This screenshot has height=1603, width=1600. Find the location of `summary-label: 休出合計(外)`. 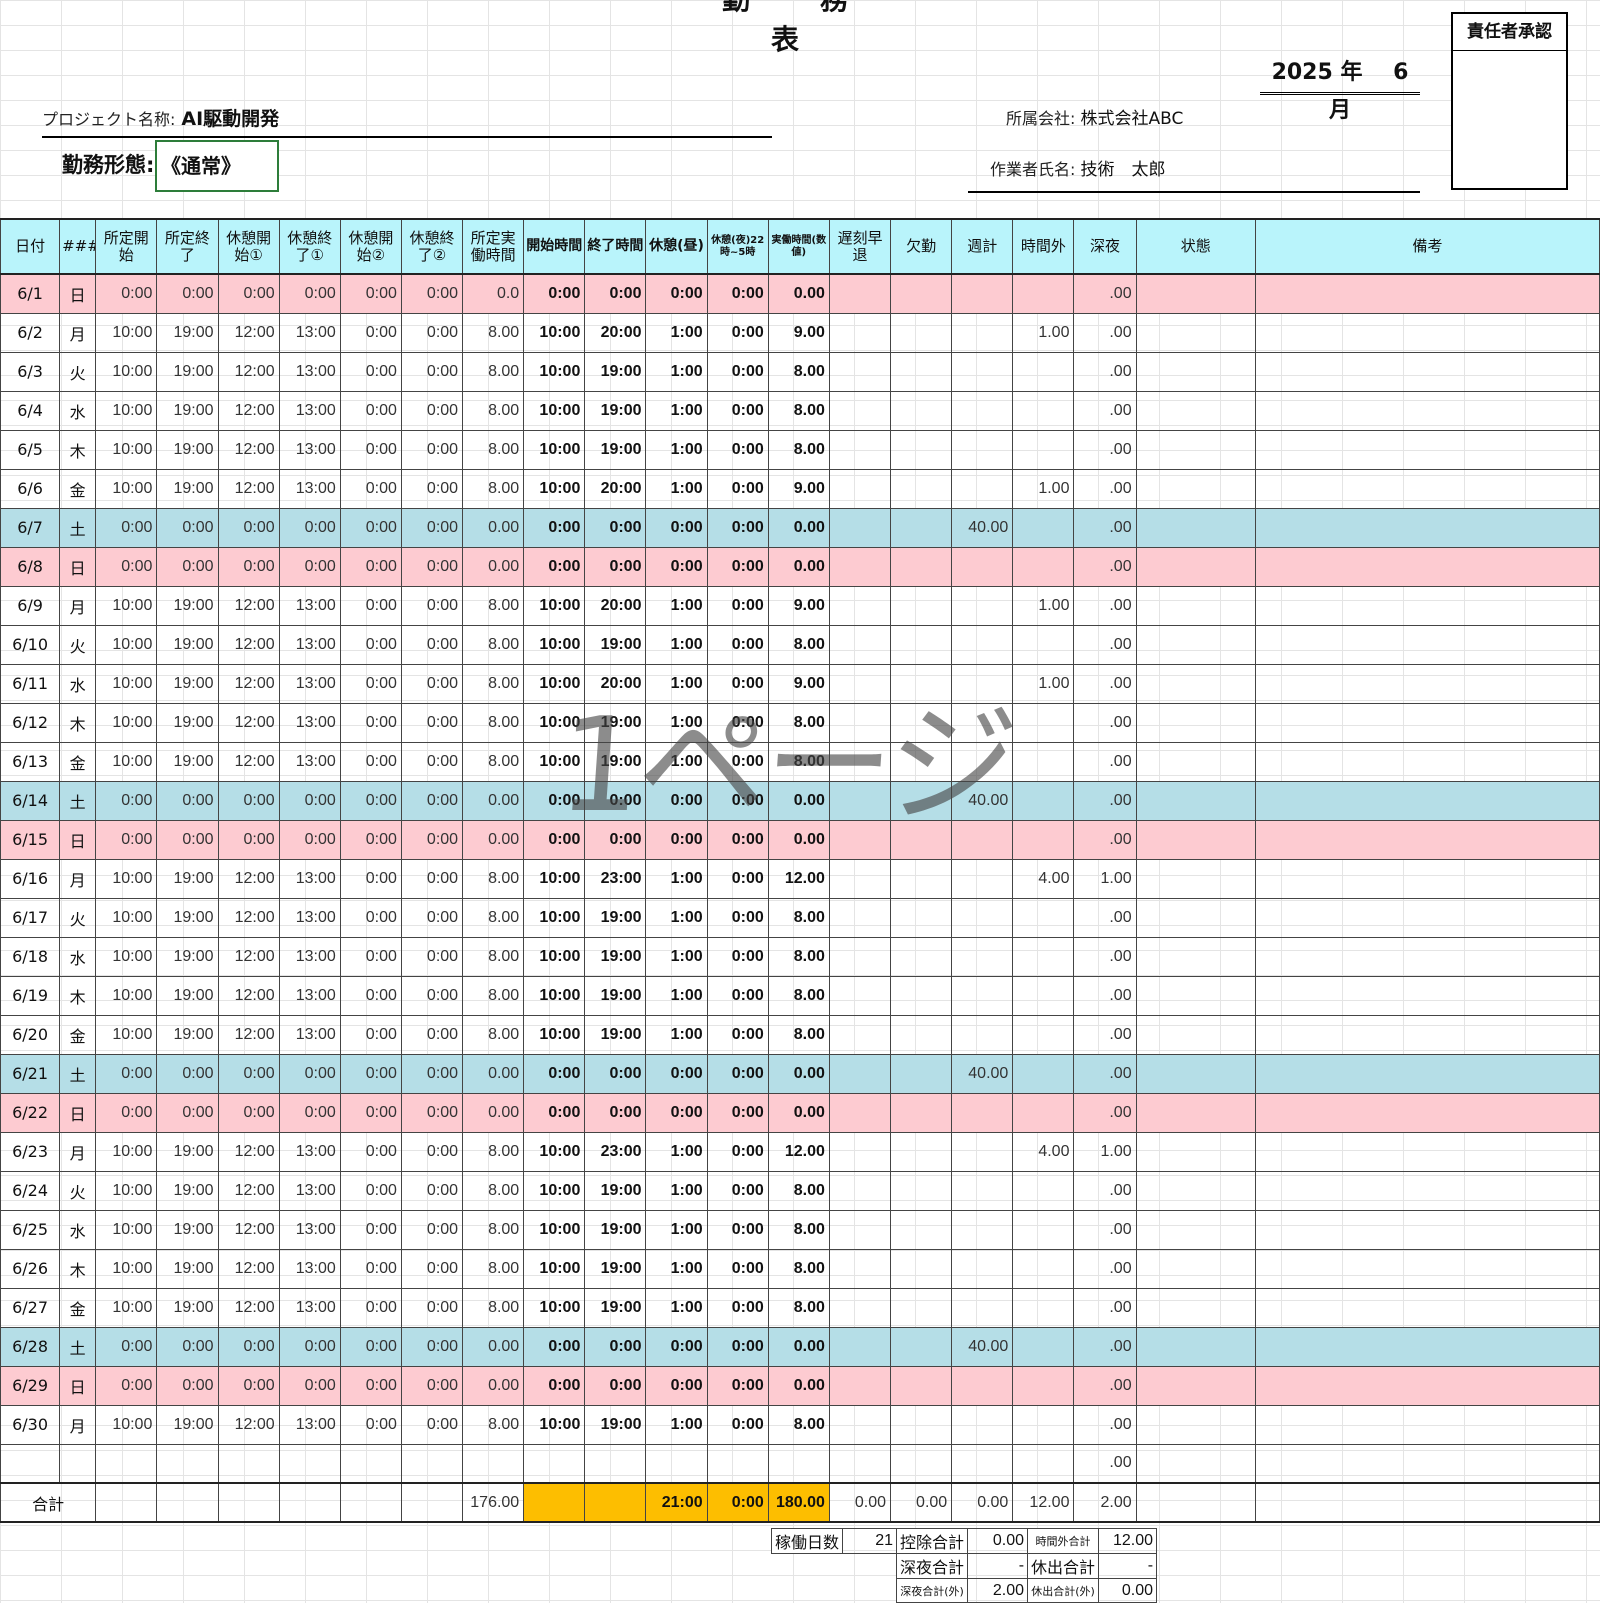

summary-label: 休出合計(外) is located at coordinates (1063, 1590).